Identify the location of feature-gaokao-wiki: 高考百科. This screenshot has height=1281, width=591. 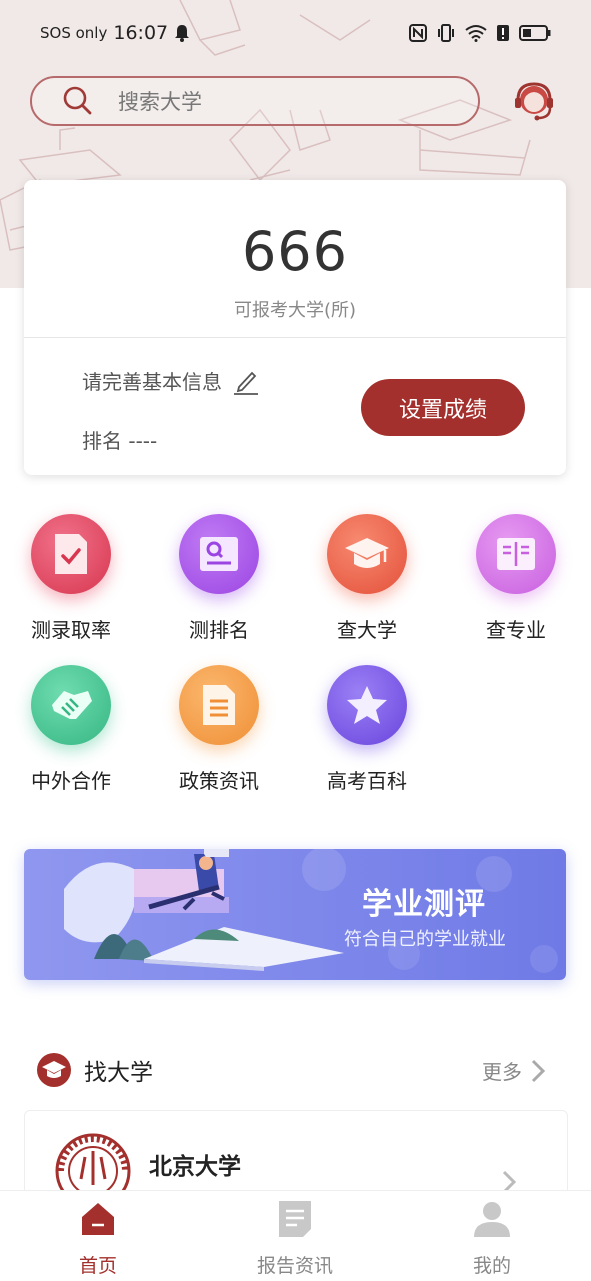
(367, 729).